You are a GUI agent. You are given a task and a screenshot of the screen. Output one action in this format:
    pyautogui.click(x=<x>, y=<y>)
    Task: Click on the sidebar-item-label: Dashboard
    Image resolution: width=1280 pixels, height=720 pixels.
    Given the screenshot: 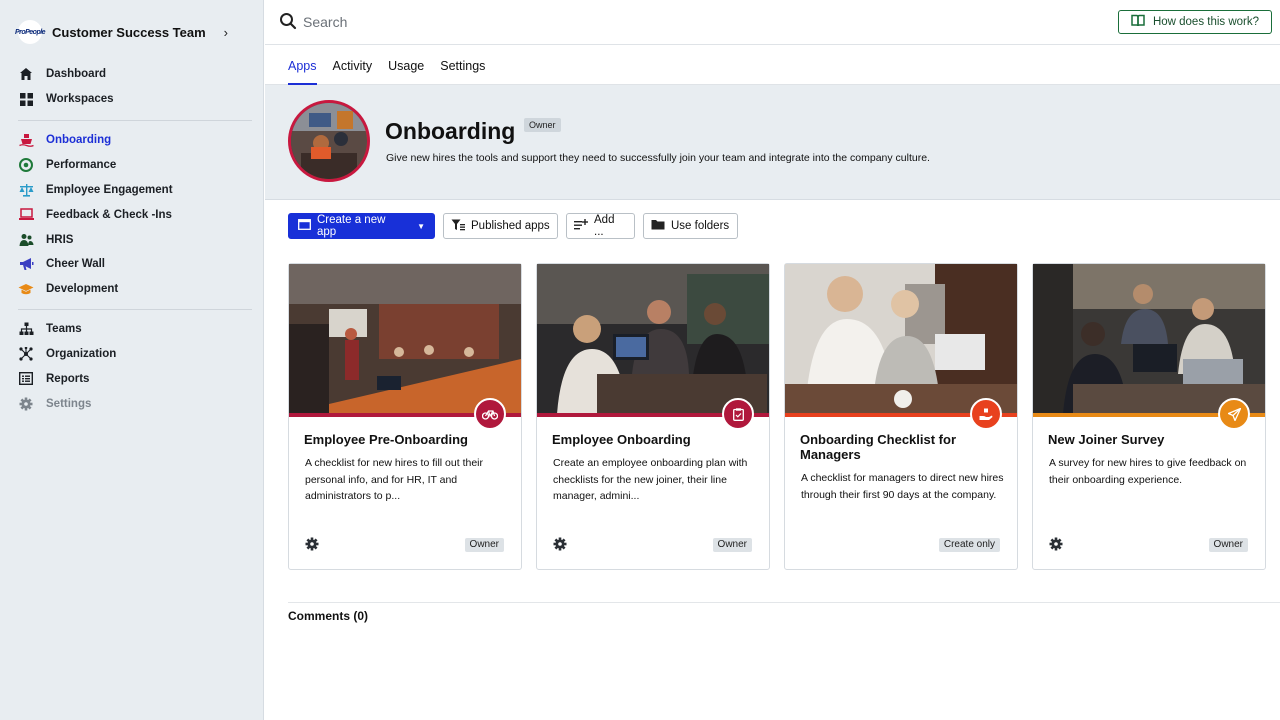 What is the action you would take?
    pyautogui.click(x=76, y=74)
    